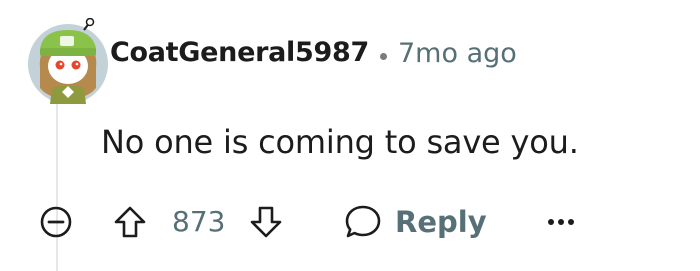  I want to click on collapse-button, so click(56, 222).